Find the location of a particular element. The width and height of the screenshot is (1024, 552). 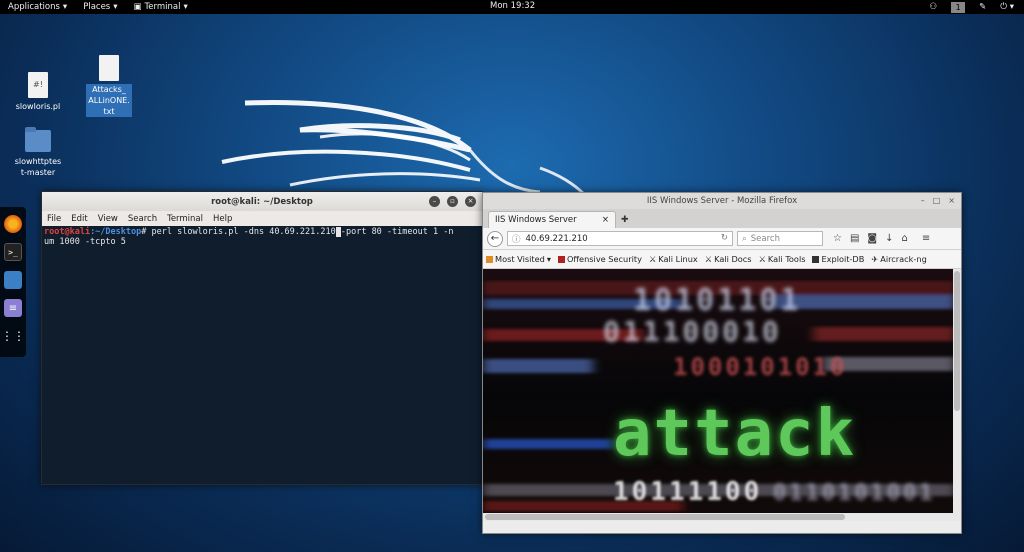

binary-row: 10111100 is located at coordinates (688, 492).